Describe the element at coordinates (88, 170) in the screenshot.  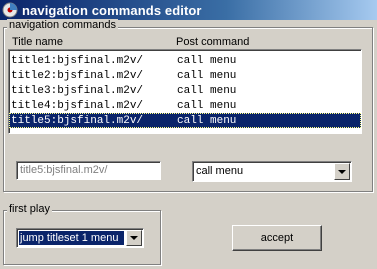
I see `title-name-field: title5:bjsfinal.m2v/` at that location.